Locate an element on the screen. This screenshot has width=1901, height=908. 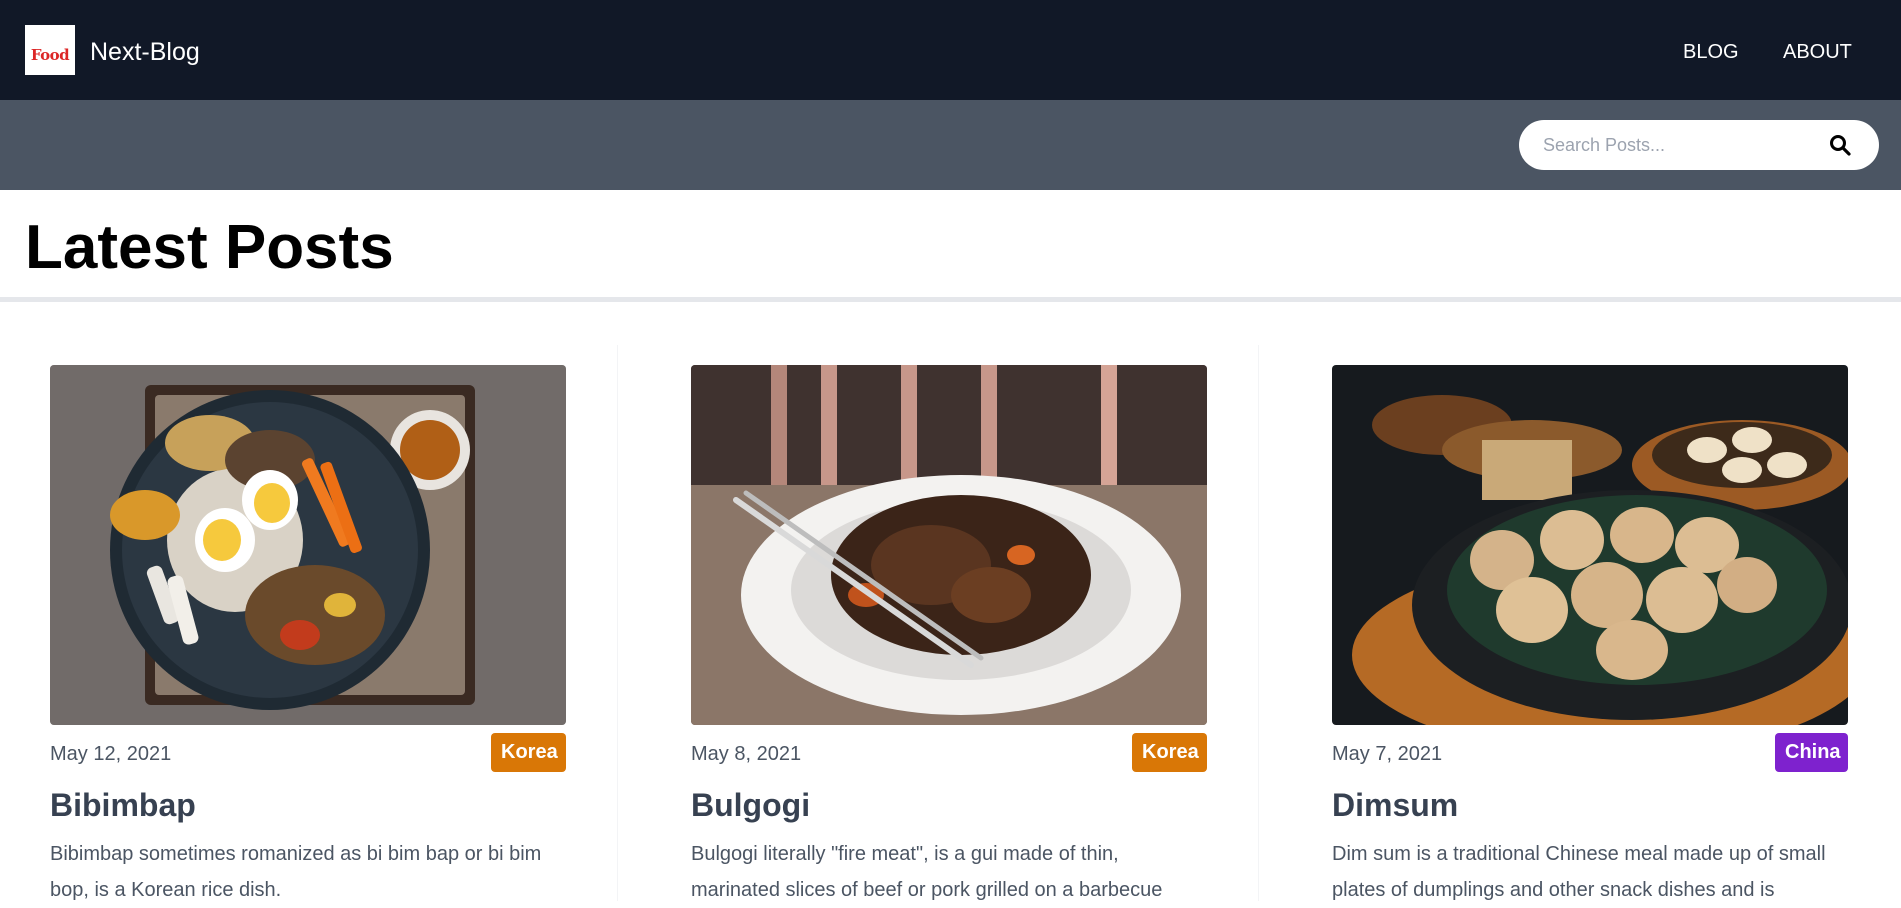
post-image-bibimbap is located at coordinates (308, 545).